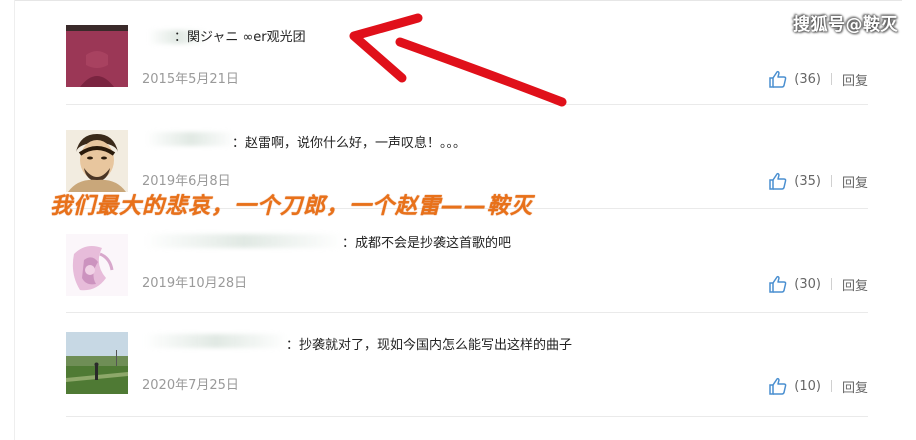 Image resolution: width=916 pixels, height=440 pixels. Describe the element at coordinates (429, 345) in the screenshot. I see `comment-text: ：抄袭就对了，现如今国内怎么能写出这样的曲子` at that location.